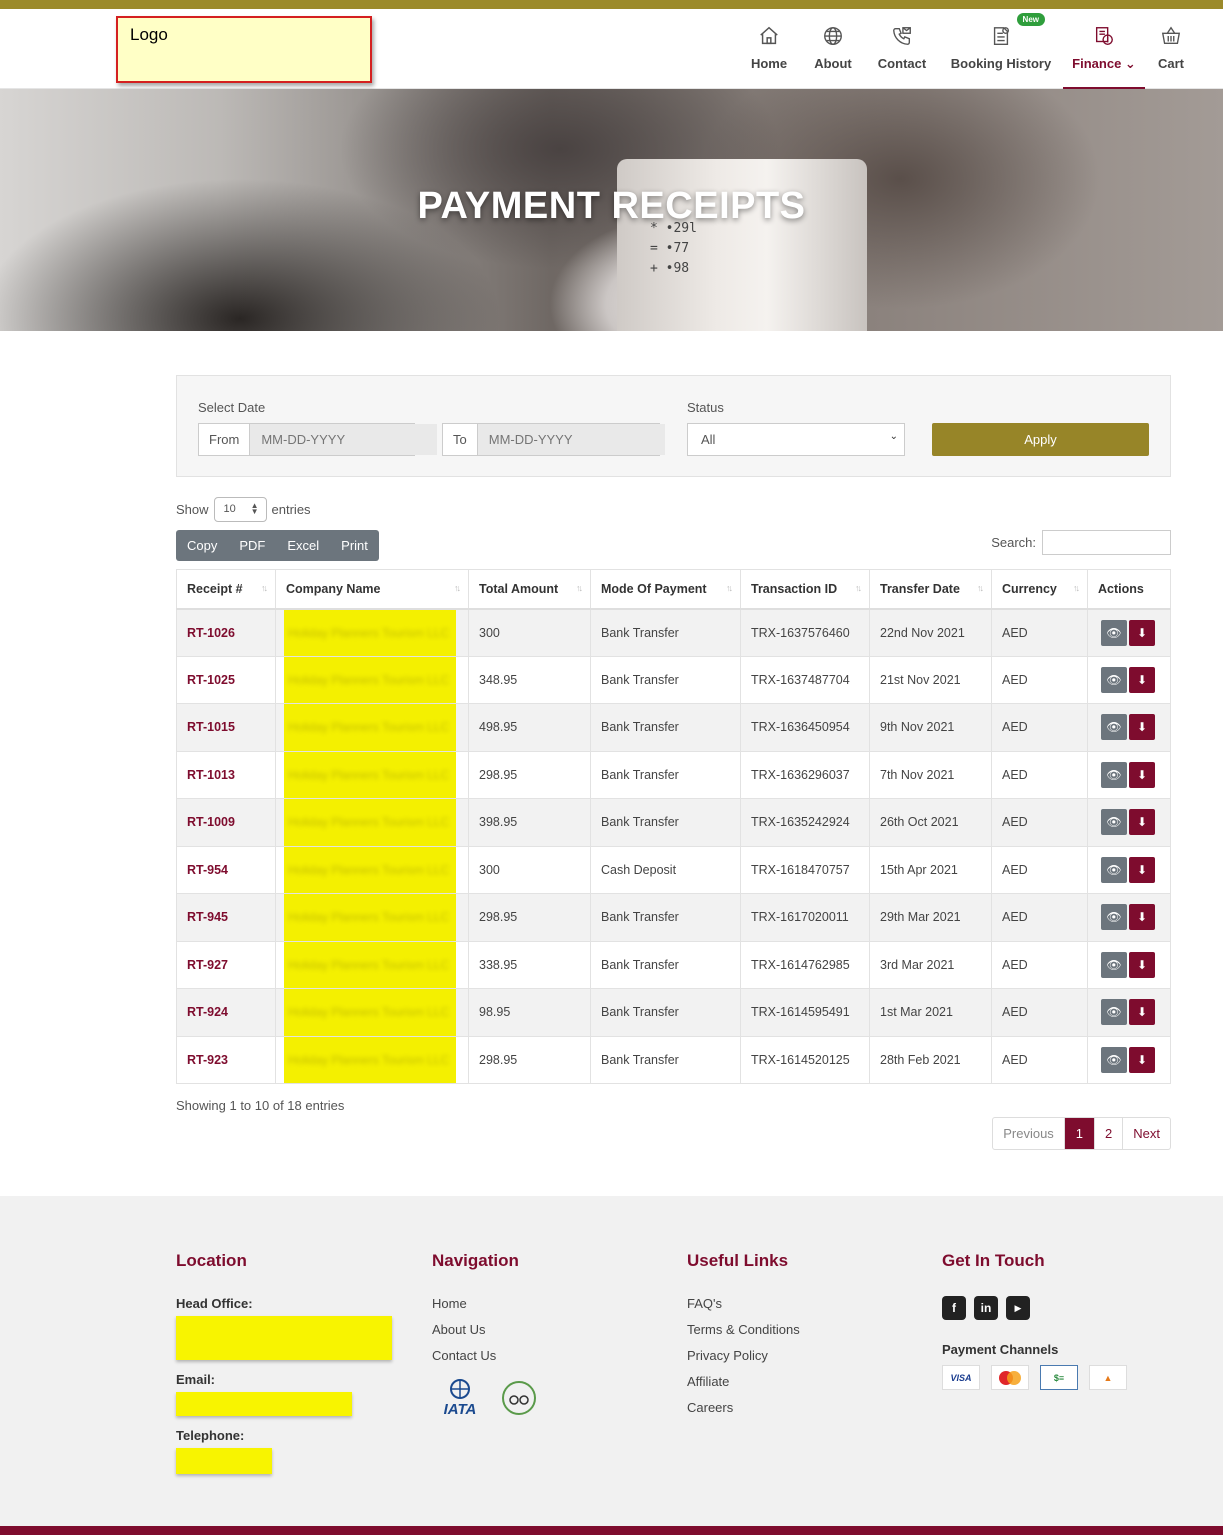 This screenshot has height=1535, width=1223. Describe the element at coordinates (226, 679) in the screenshot. I see `receipt-link: RT-1025` at that location.